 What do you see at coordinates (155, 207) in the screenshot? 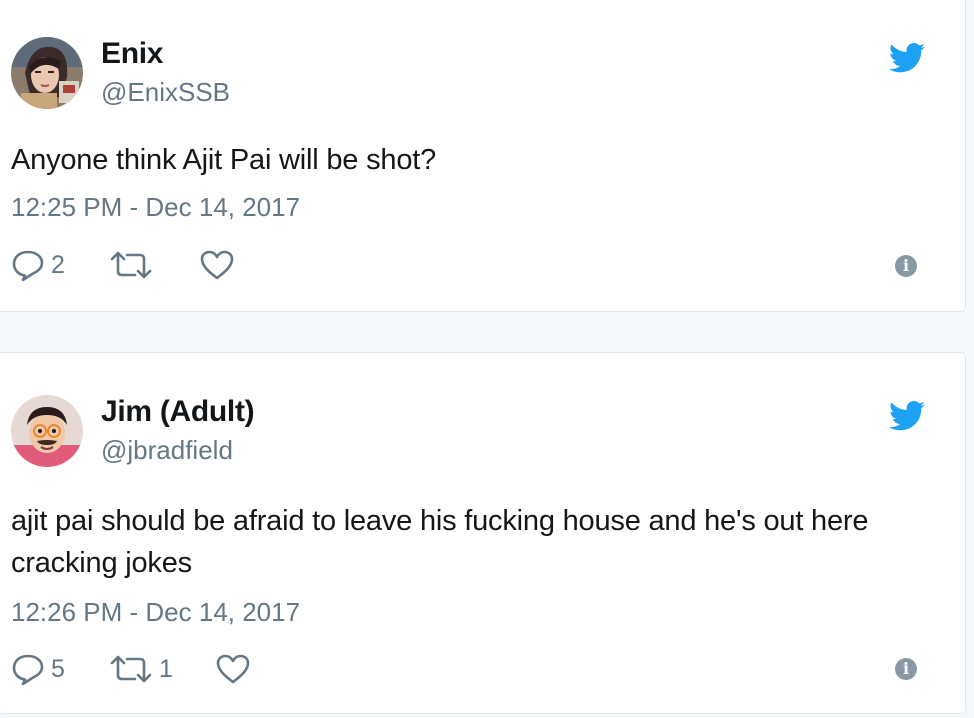
I see `timestamp: 12:25 PM - Dec 14, 2017` at bounding box center [155, 207].